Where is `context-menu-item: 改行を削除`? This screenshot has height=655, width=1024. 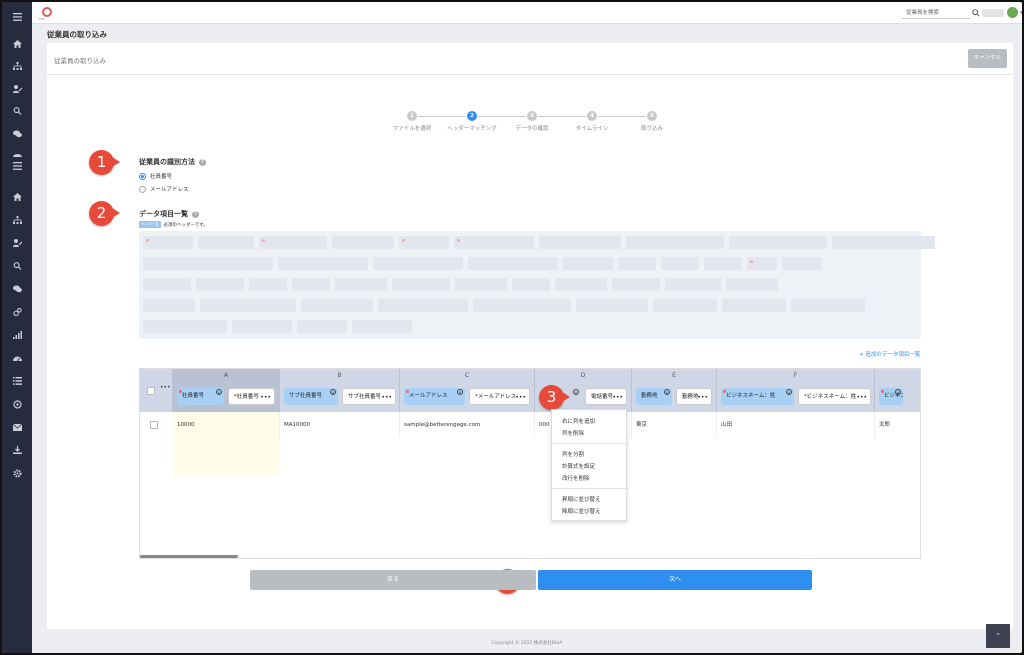 context-menu-item: 改行を削除 is located at coordinates (576, 478).